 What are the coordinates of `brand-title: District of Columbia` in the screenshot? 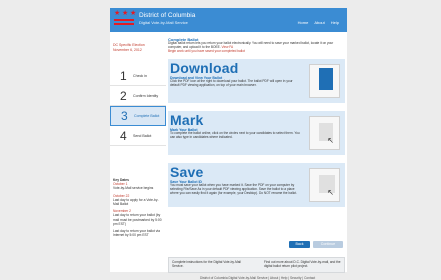 It's located at (167, 15).